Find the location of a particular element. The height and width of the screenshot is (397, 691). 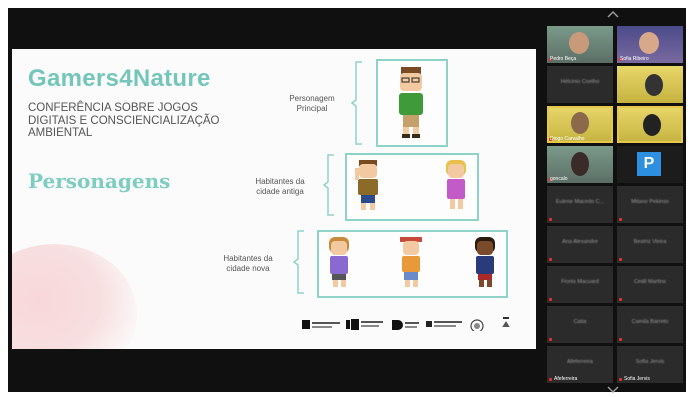

participant-tile: Afeferreira Afeferreira is located at coordinates (580, 364).